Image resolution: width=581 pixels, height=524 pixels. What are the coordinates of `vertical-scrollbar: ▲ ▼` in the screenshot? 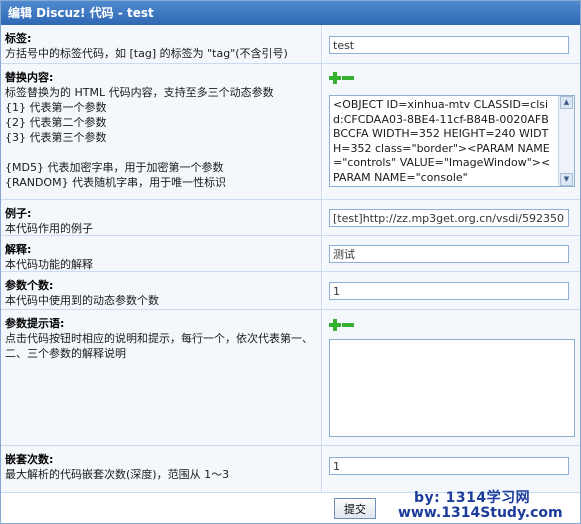 It's located at (566, 141).